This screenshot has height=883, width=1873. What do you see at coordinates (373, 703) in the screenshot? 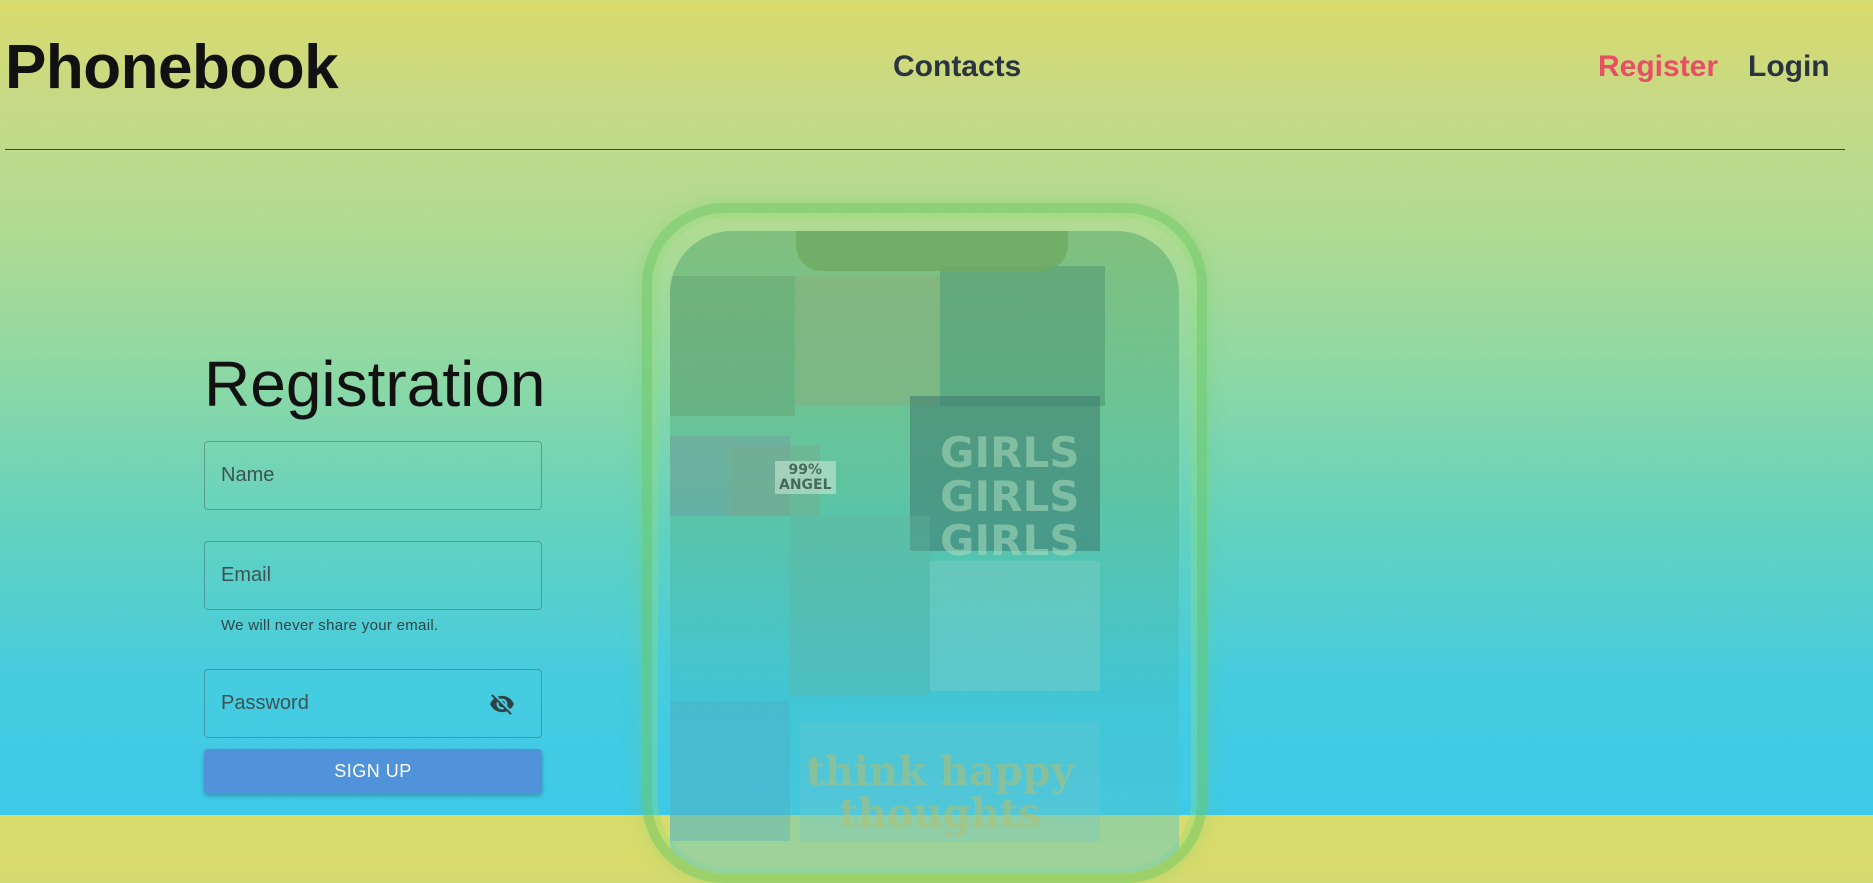
I see `password-field` at bounding box center [373, 703].